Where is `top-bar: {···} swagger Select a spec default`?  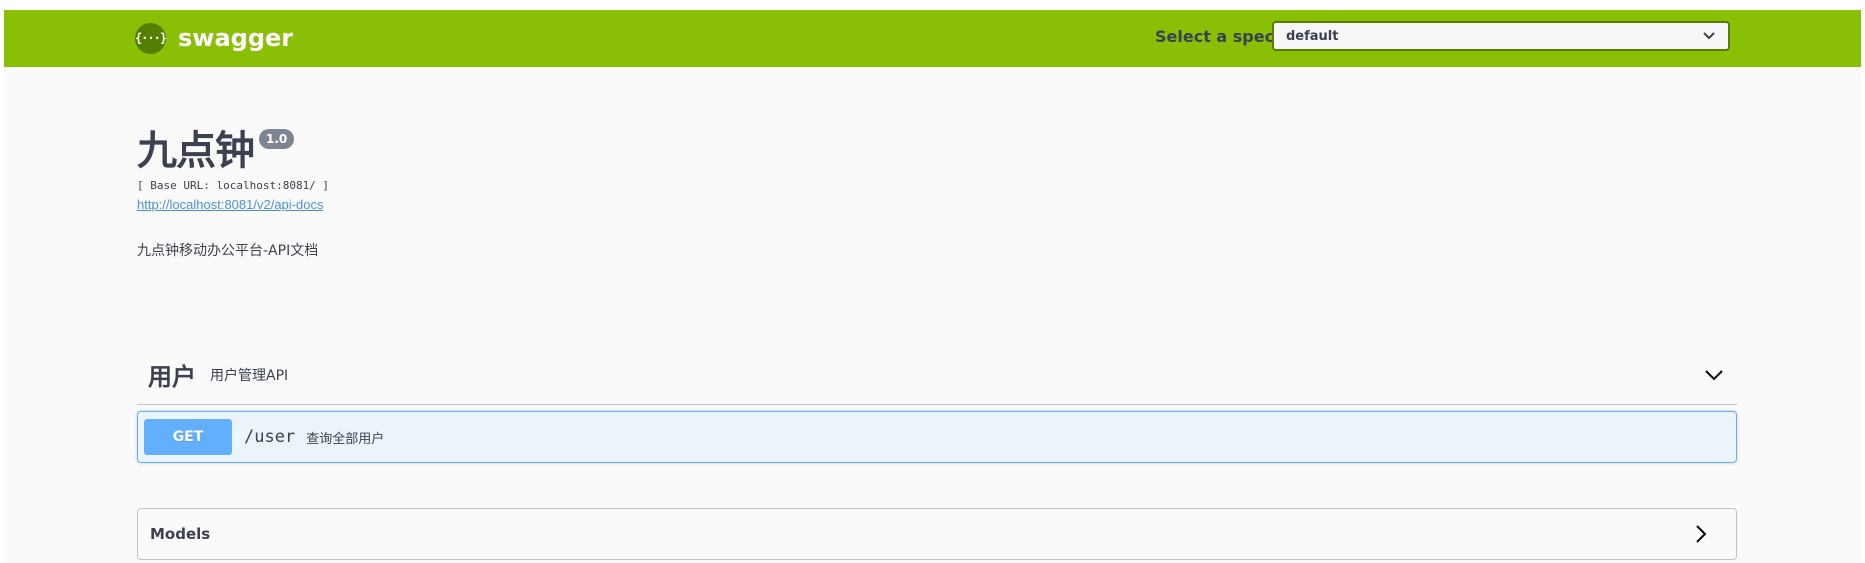 top-bar: {···} swagger Select a spec default is located at coordinates (932, 38).